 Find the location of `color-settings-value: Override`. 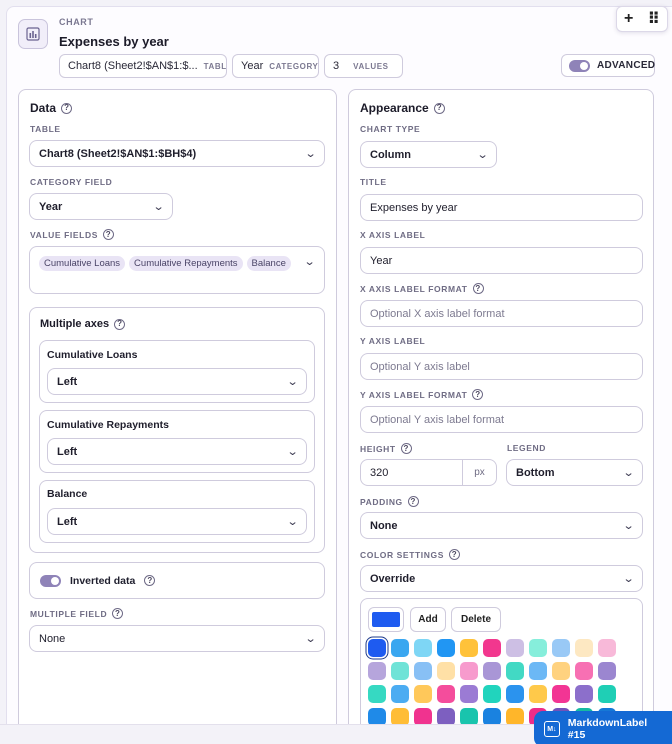

color-settings-value: Override is located at coordinates (393, 578).